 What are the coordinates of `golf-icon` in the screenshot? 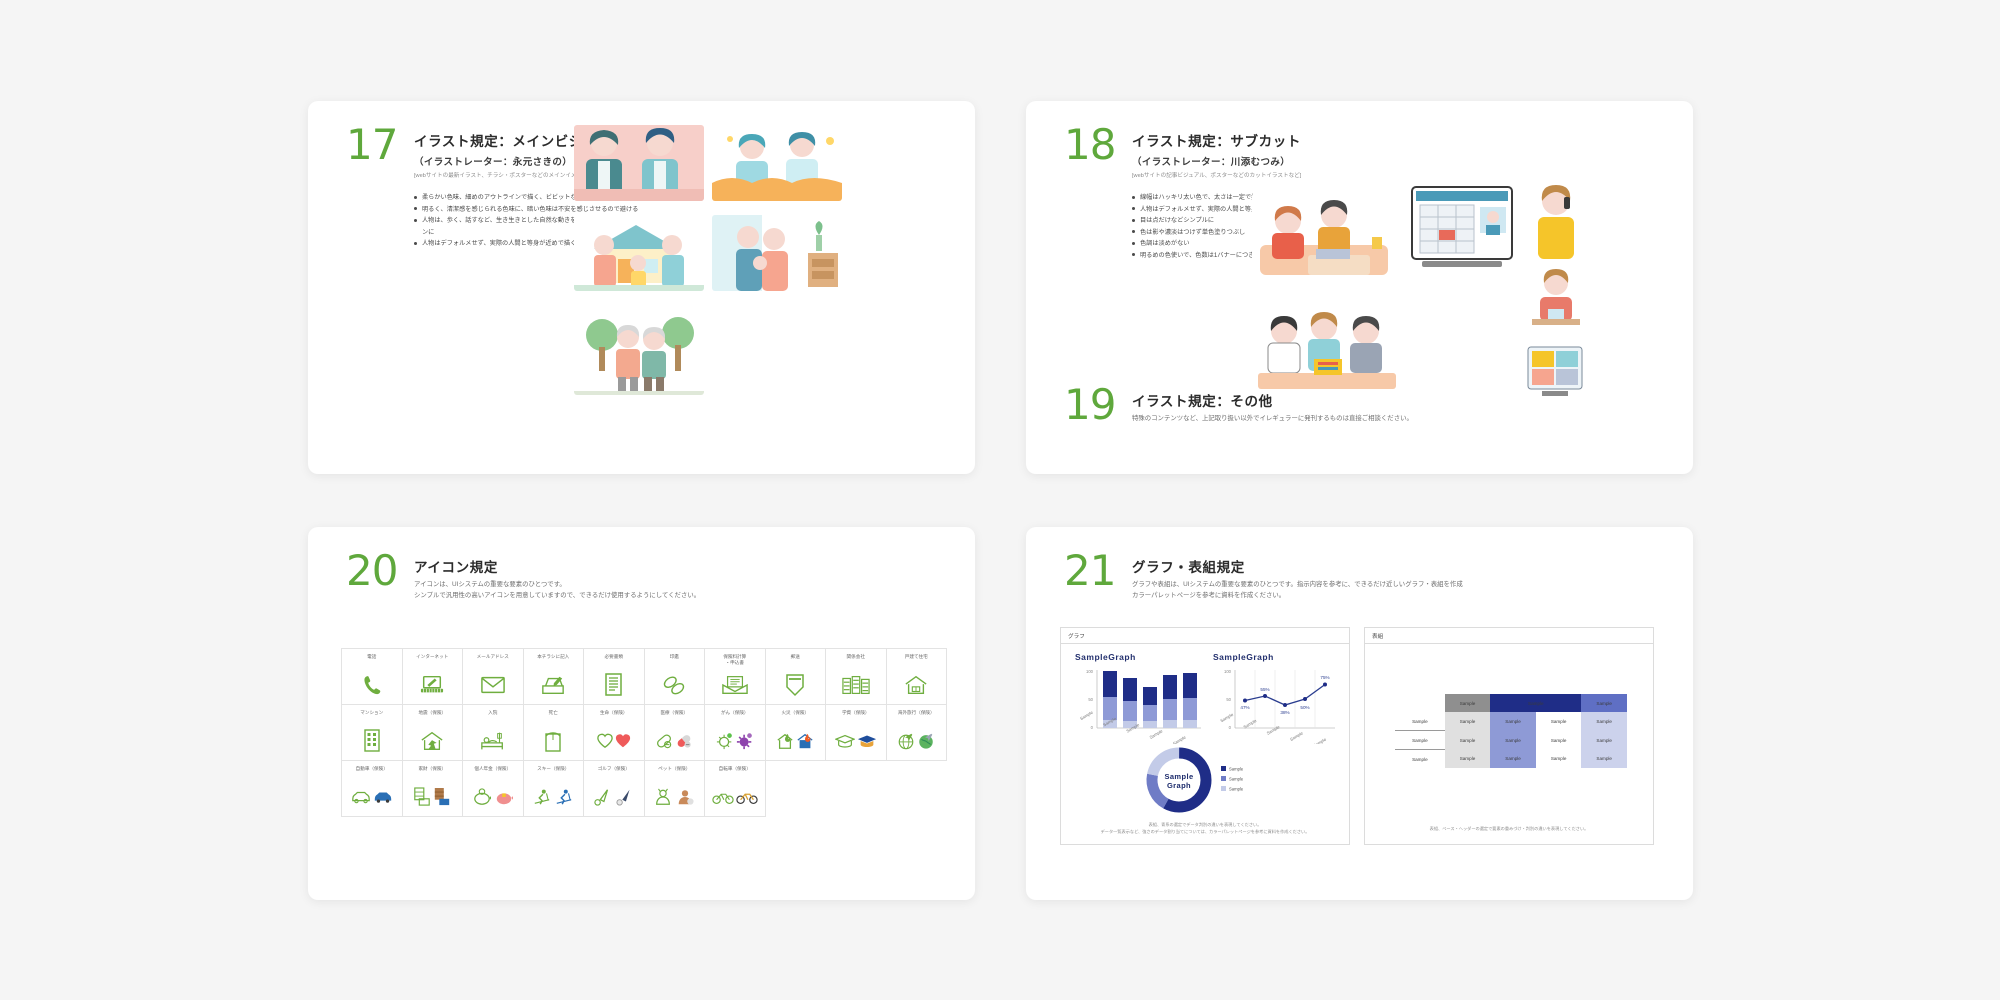 It's located at (614, 796).